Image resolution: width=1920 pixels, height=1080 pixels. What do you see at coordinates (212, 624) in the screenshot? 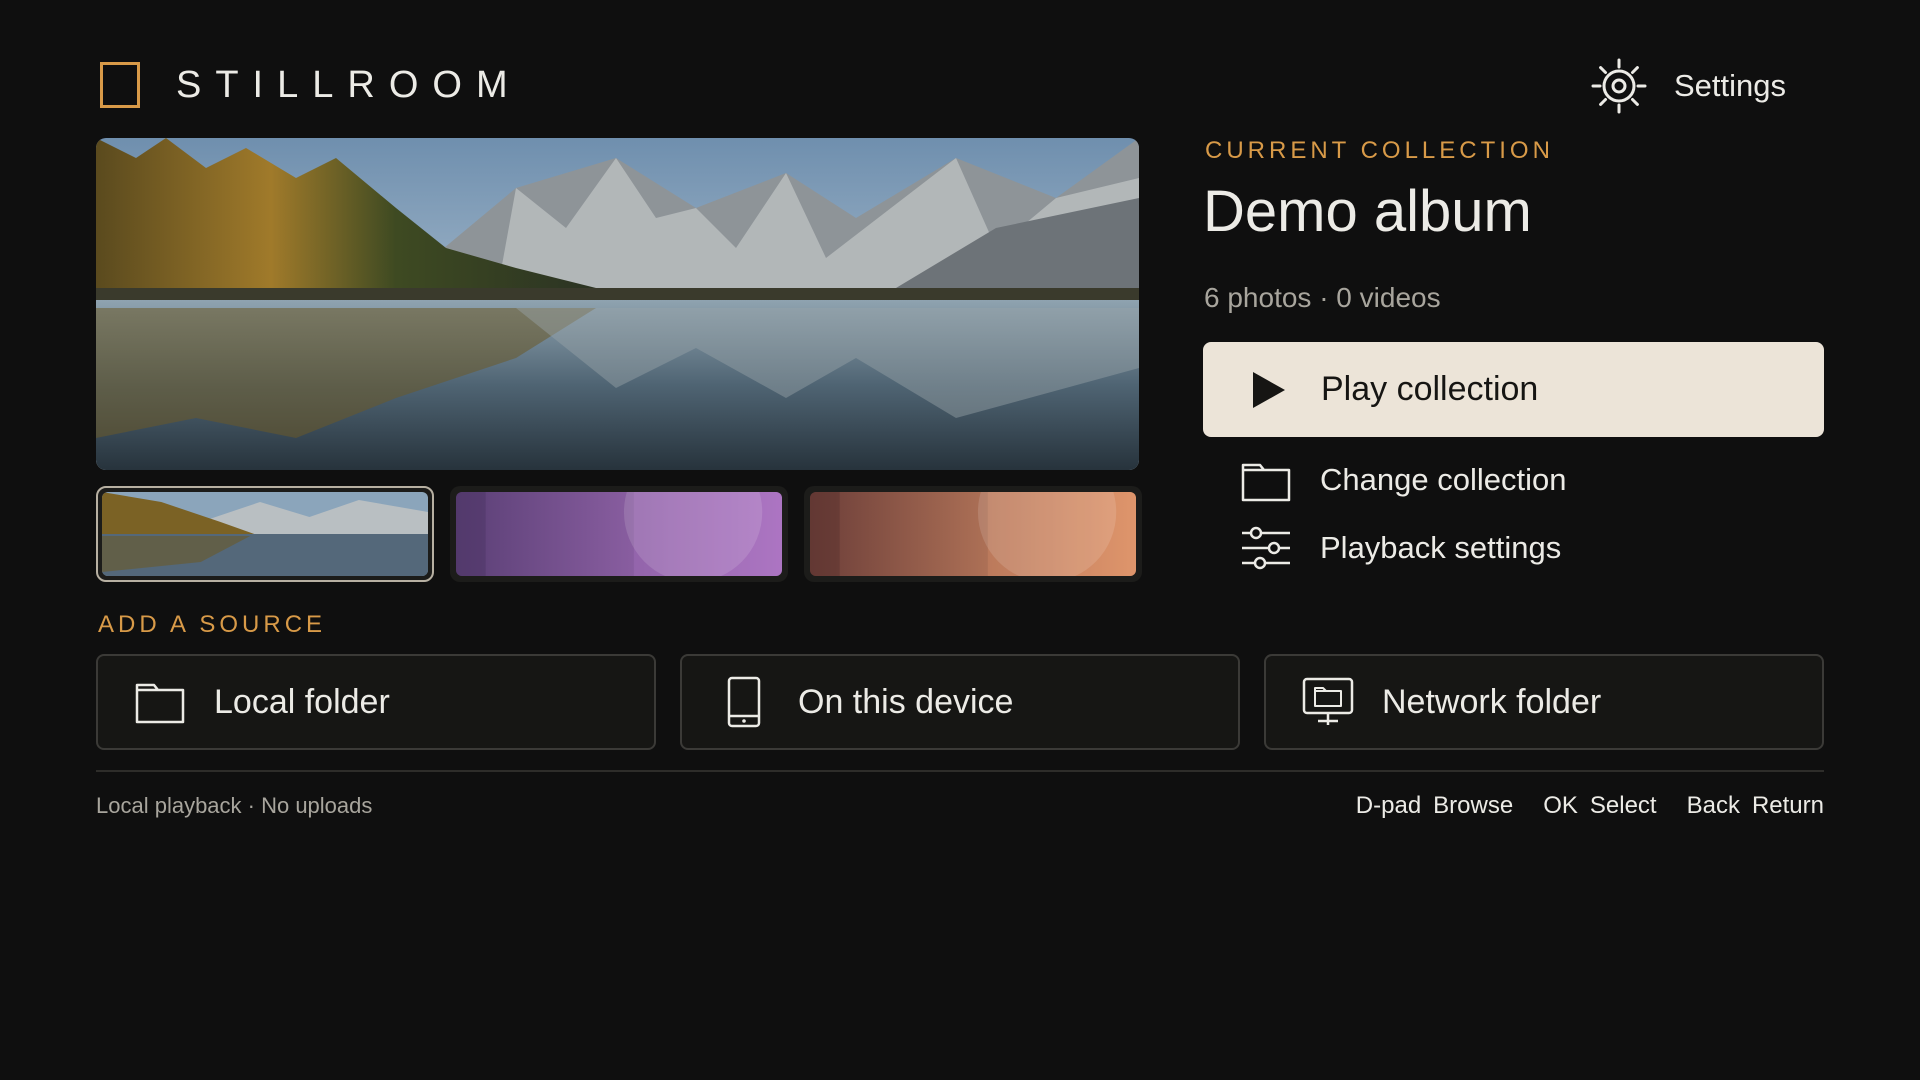
I see `add-source-eyebrow: ADD A SOURCE` at bounding box center [212, 624].